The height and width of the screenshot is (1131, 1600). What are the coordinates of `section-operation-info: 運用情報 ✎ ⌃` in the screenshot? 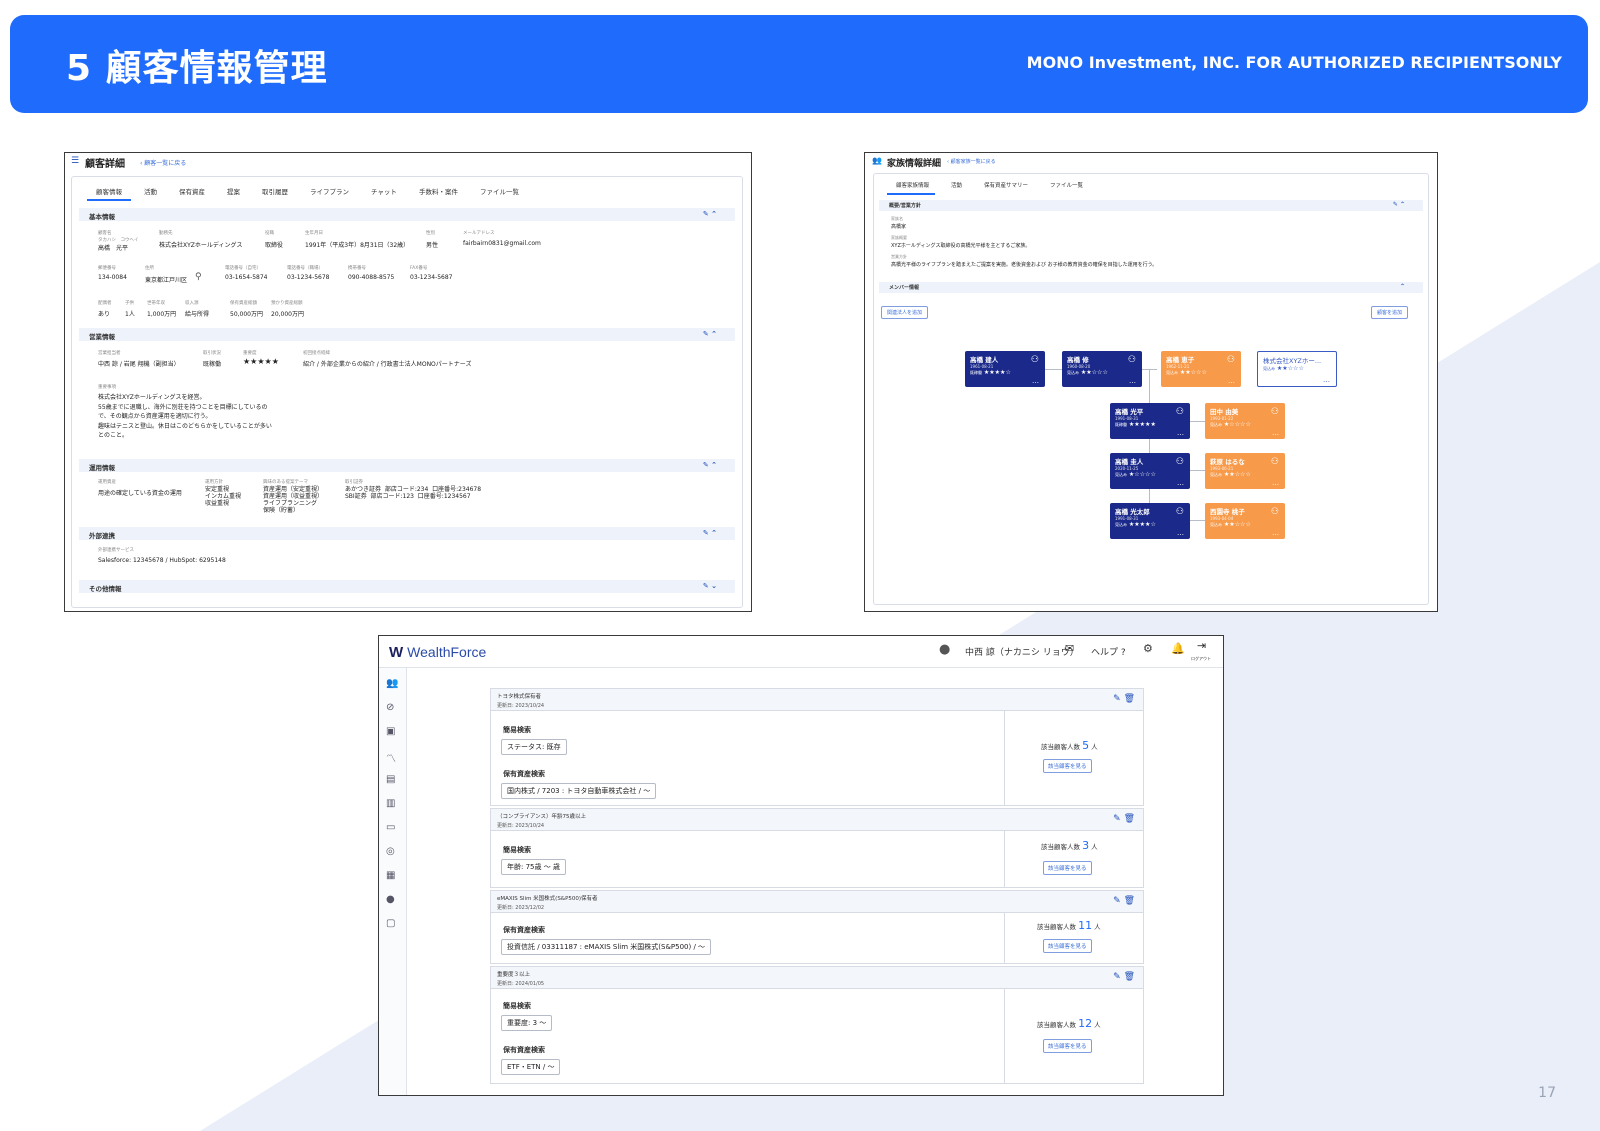 It's located at (407, 465).